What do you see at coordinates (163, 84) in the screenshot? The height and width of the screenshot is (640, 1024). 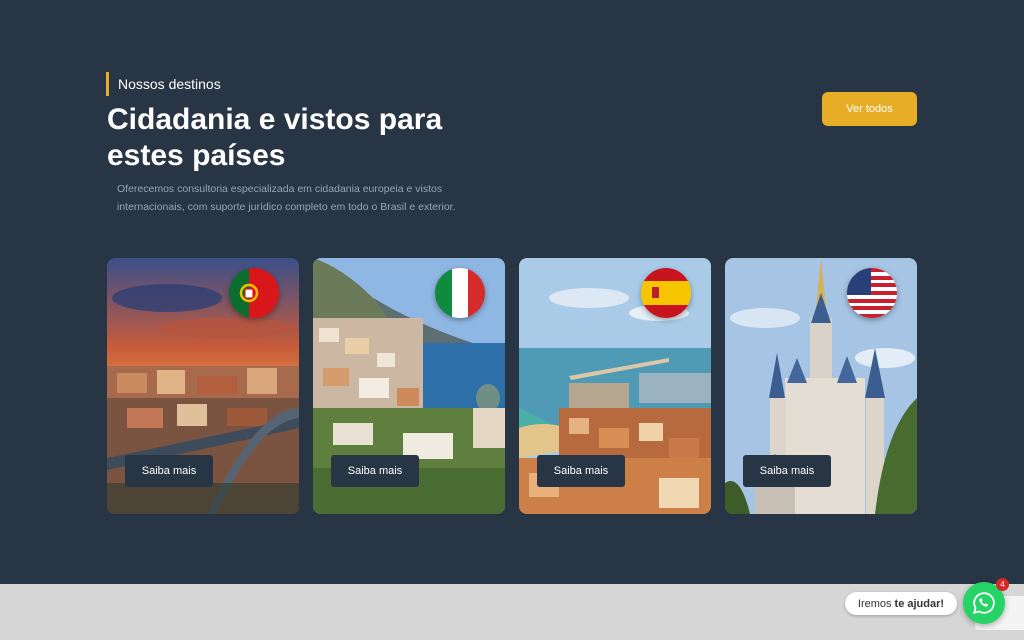 I see `section-eyebrow: Nossos destinos` at bounding box center [163, 84].